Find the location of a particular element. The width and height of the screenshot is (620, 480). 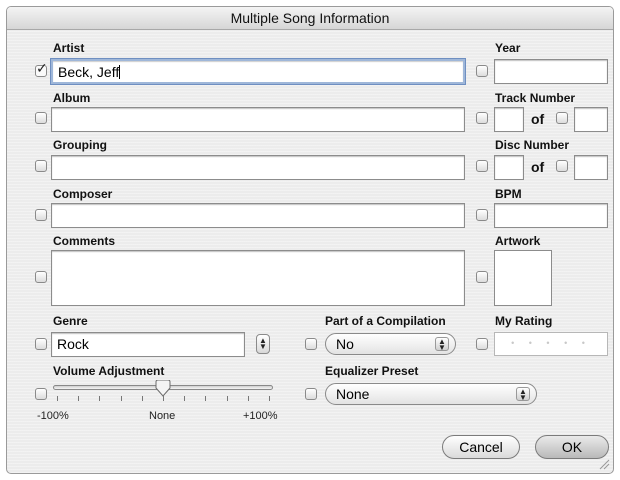

year-field is located at coordinates (551, 71).